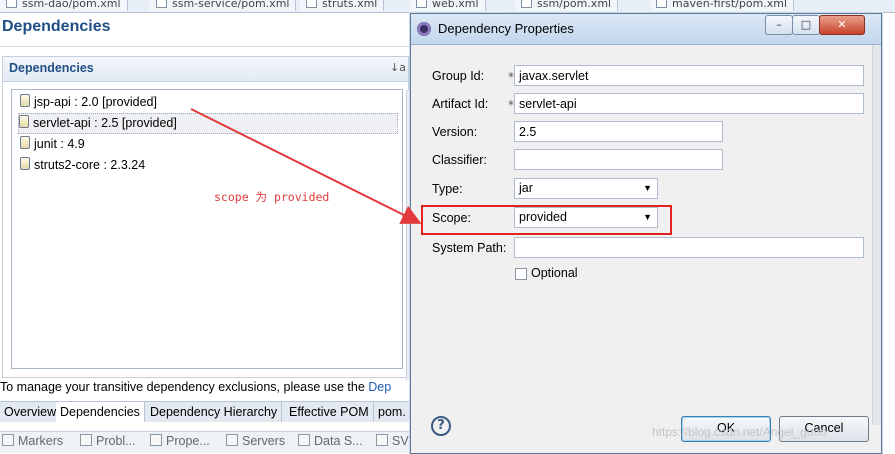 This screenshot has height=454, width=895. I want to click on view-tab-servers: Servers, so click(255, 441).